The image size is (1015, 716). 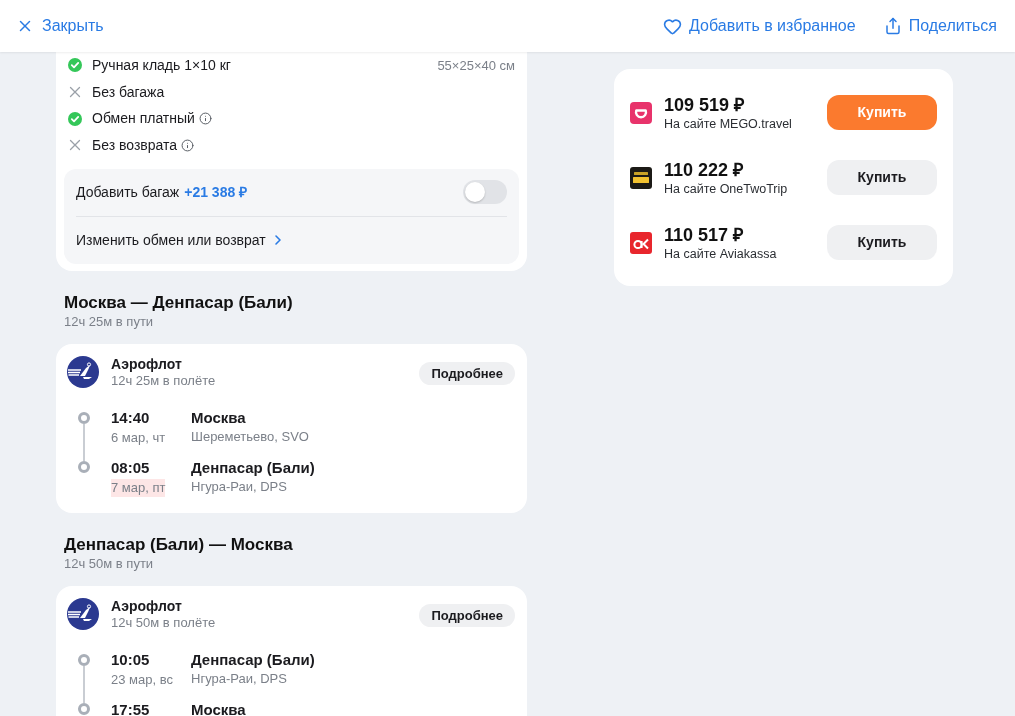 I want to click on travel-duration: 12ч 50м в пути, so click(x=109, y=563).